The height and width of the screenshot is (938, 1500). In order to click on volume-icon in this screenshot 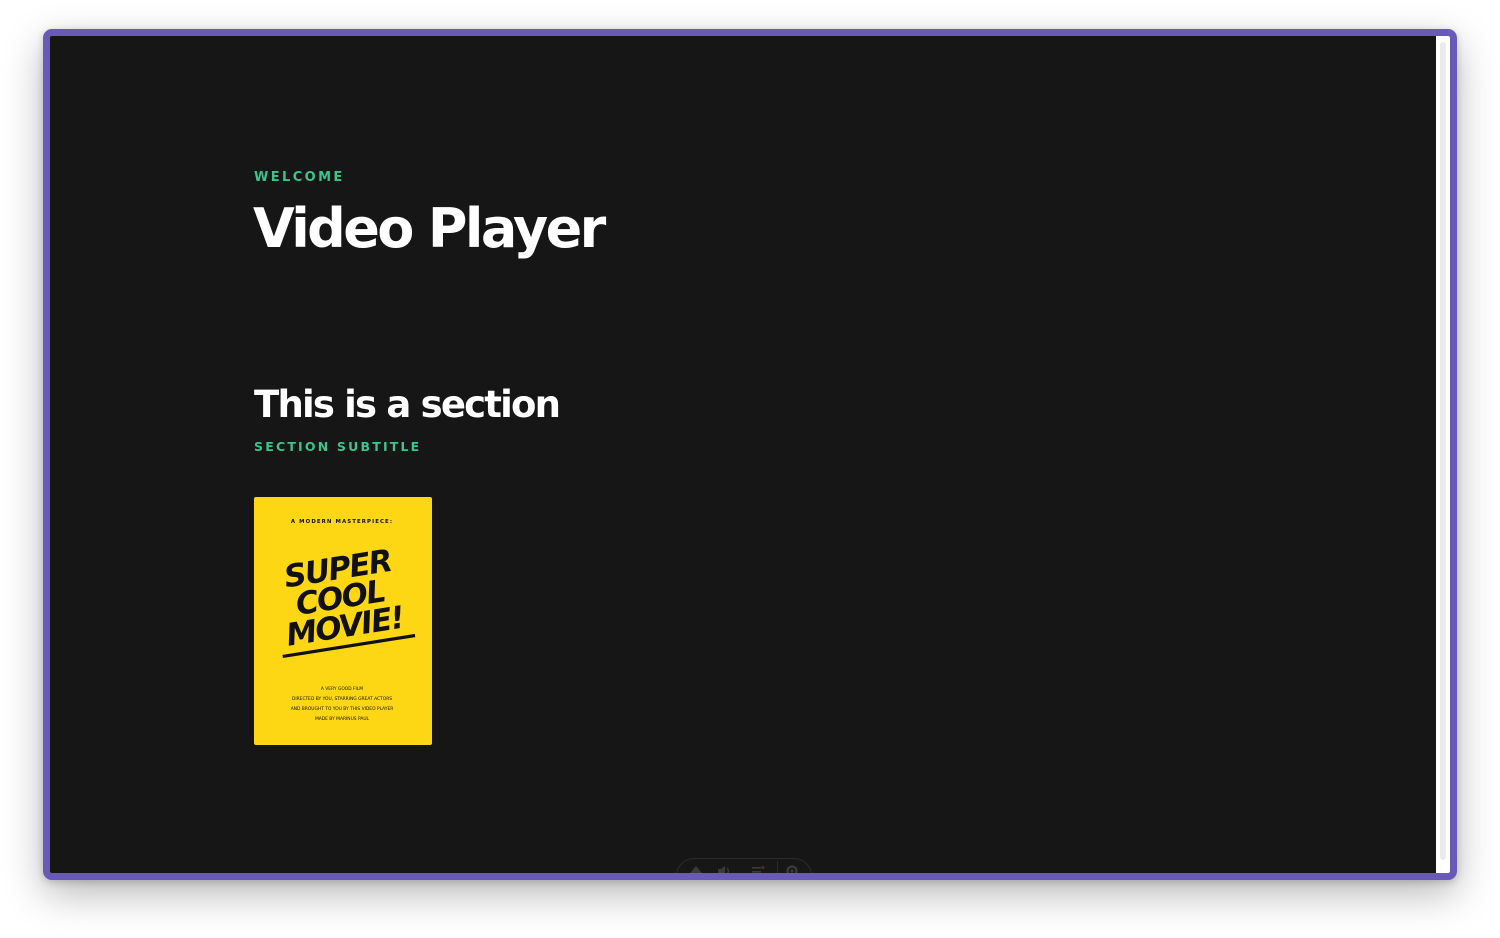, I will do `click(724, 869)`.